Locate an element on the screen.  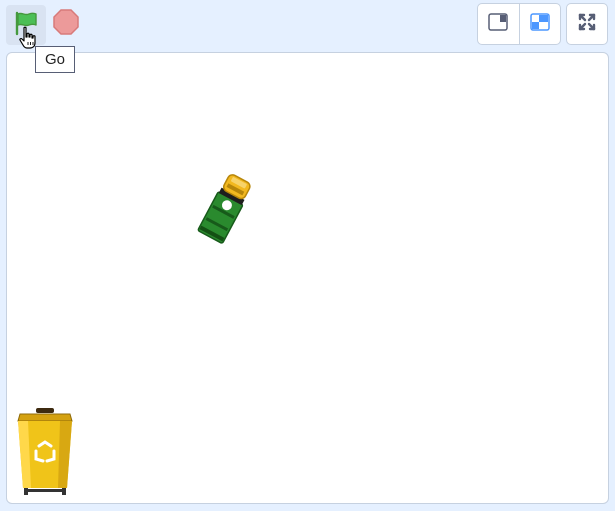
hand-pointer-icon is located at coordinates (28, 40).